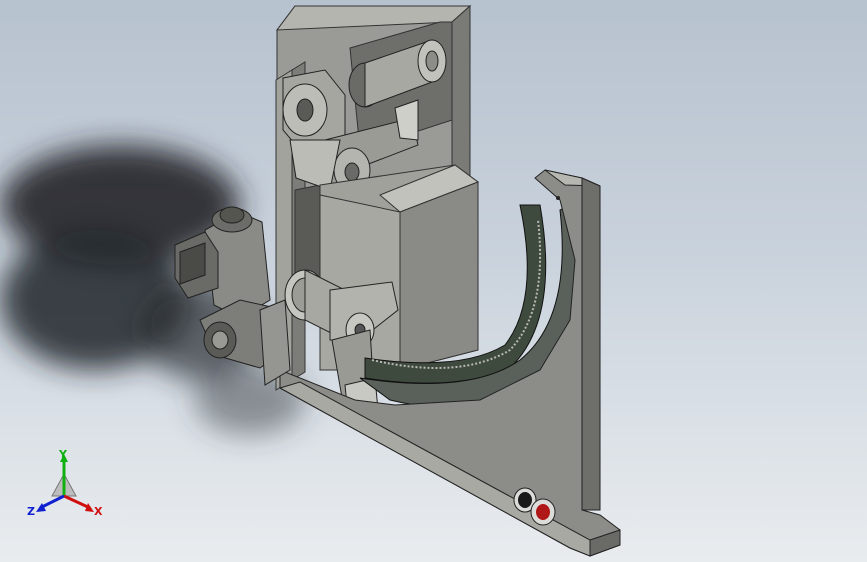 The height and width of the screenshot is (562, 867). Describe the element at coordinates (89, 507) in the screenshot. I see `x-axis-arrow` at that location.